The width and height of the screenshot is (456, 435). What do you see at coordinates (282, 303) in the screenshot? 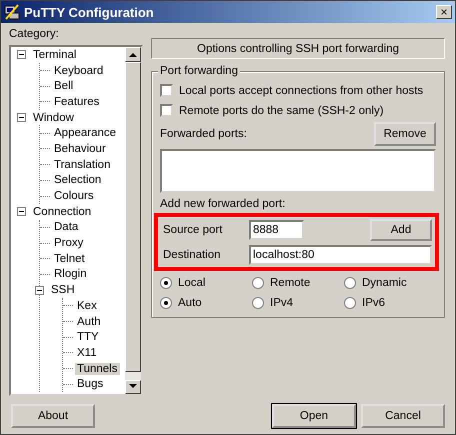
I see `radio-label: IPv4` at bounding box center [282, 303].